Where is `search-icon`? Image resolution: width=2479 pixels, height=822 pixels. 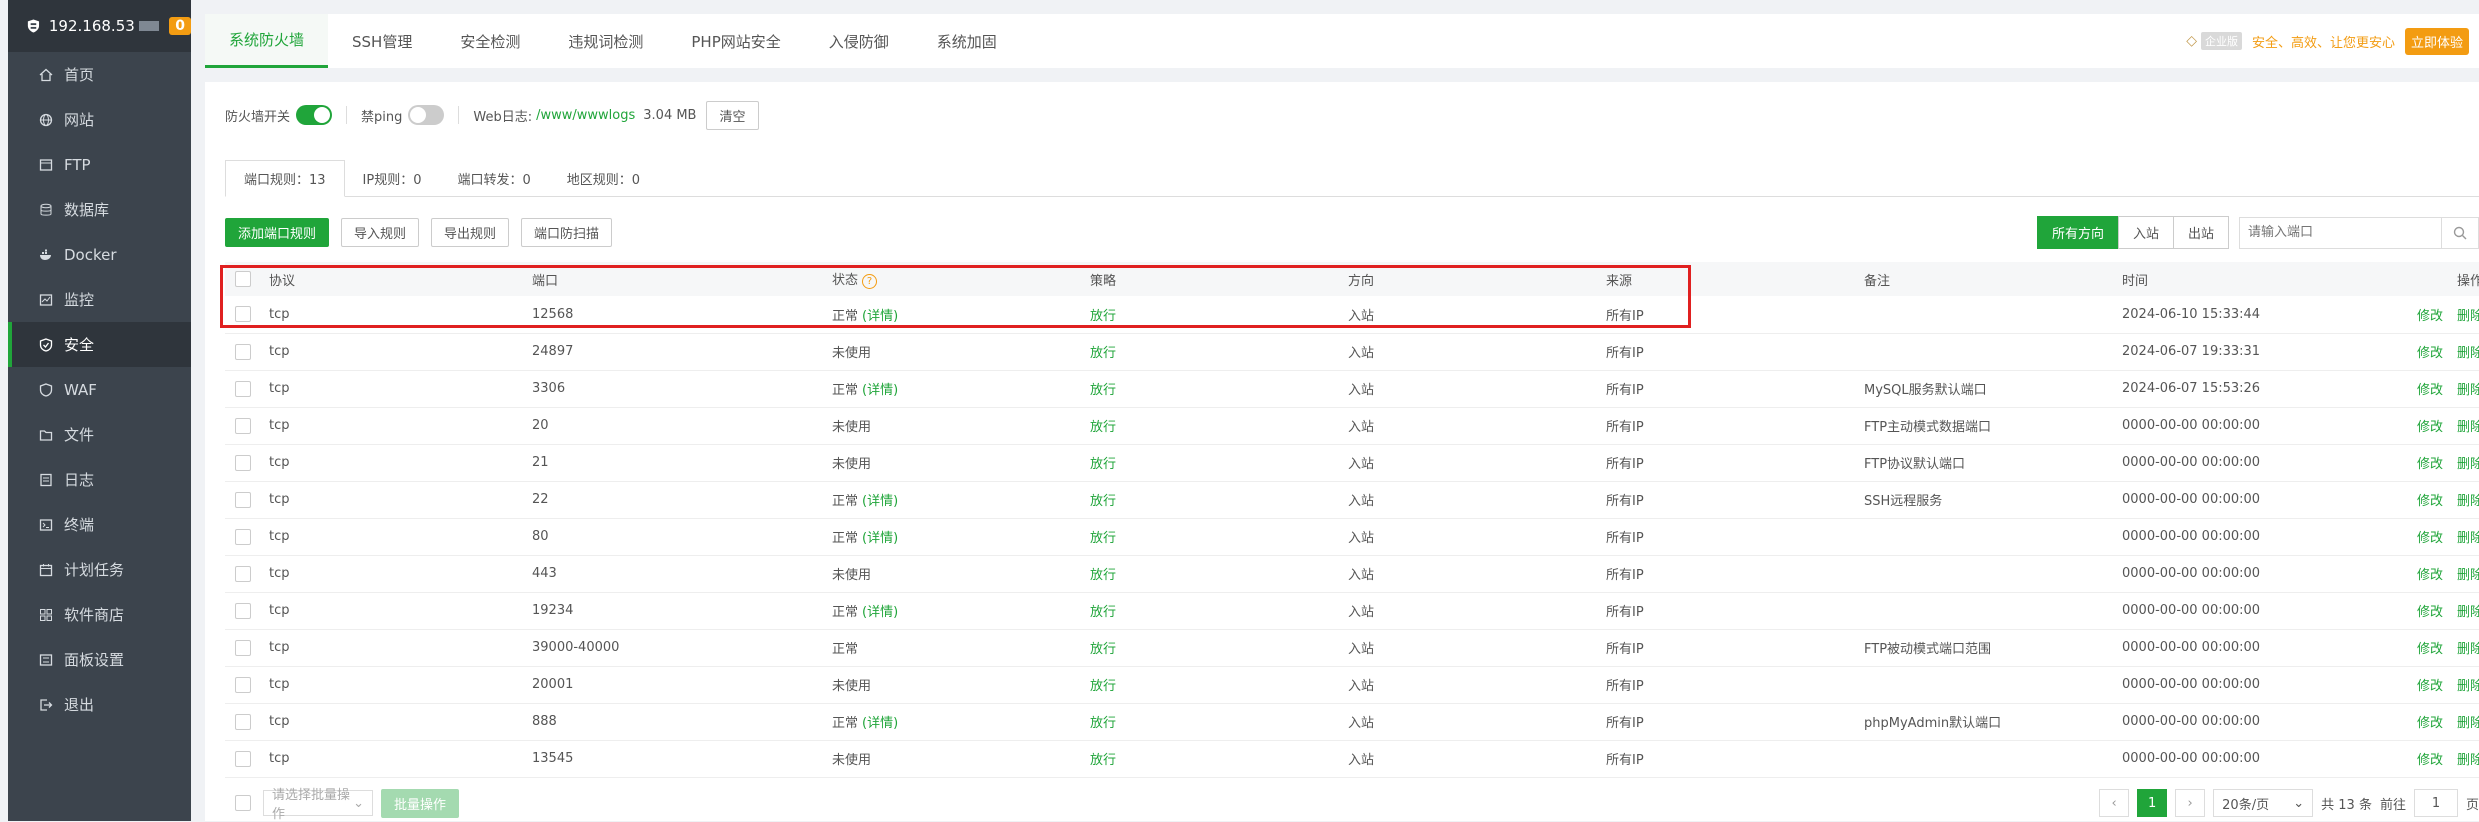
search-icon is located at coordinates (2459, 232).